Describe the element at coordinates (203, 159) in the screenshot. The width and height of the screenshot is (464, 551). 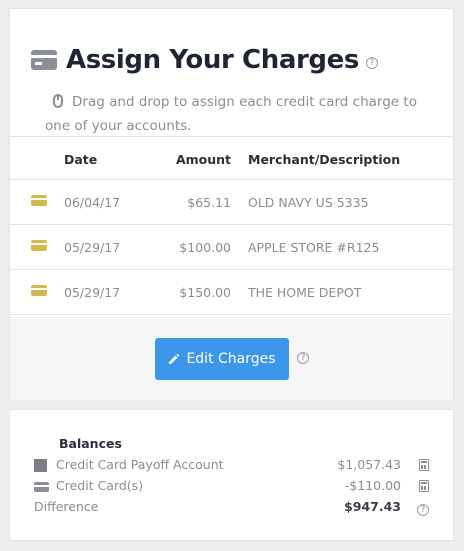
I see `column-header-amount: Amount` at that location.